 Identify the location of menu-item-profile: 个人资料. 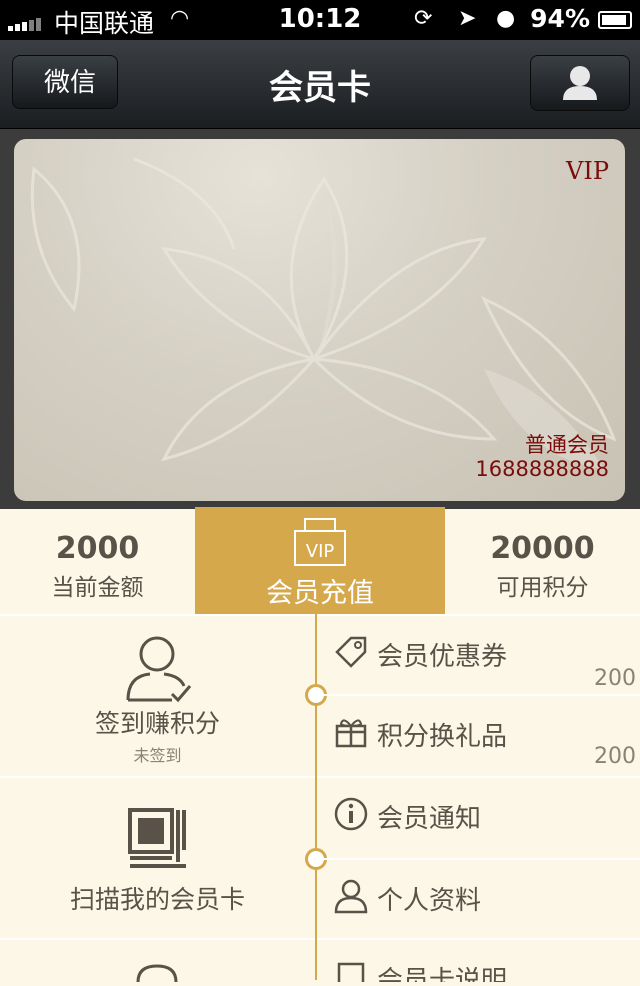
(478, 899).